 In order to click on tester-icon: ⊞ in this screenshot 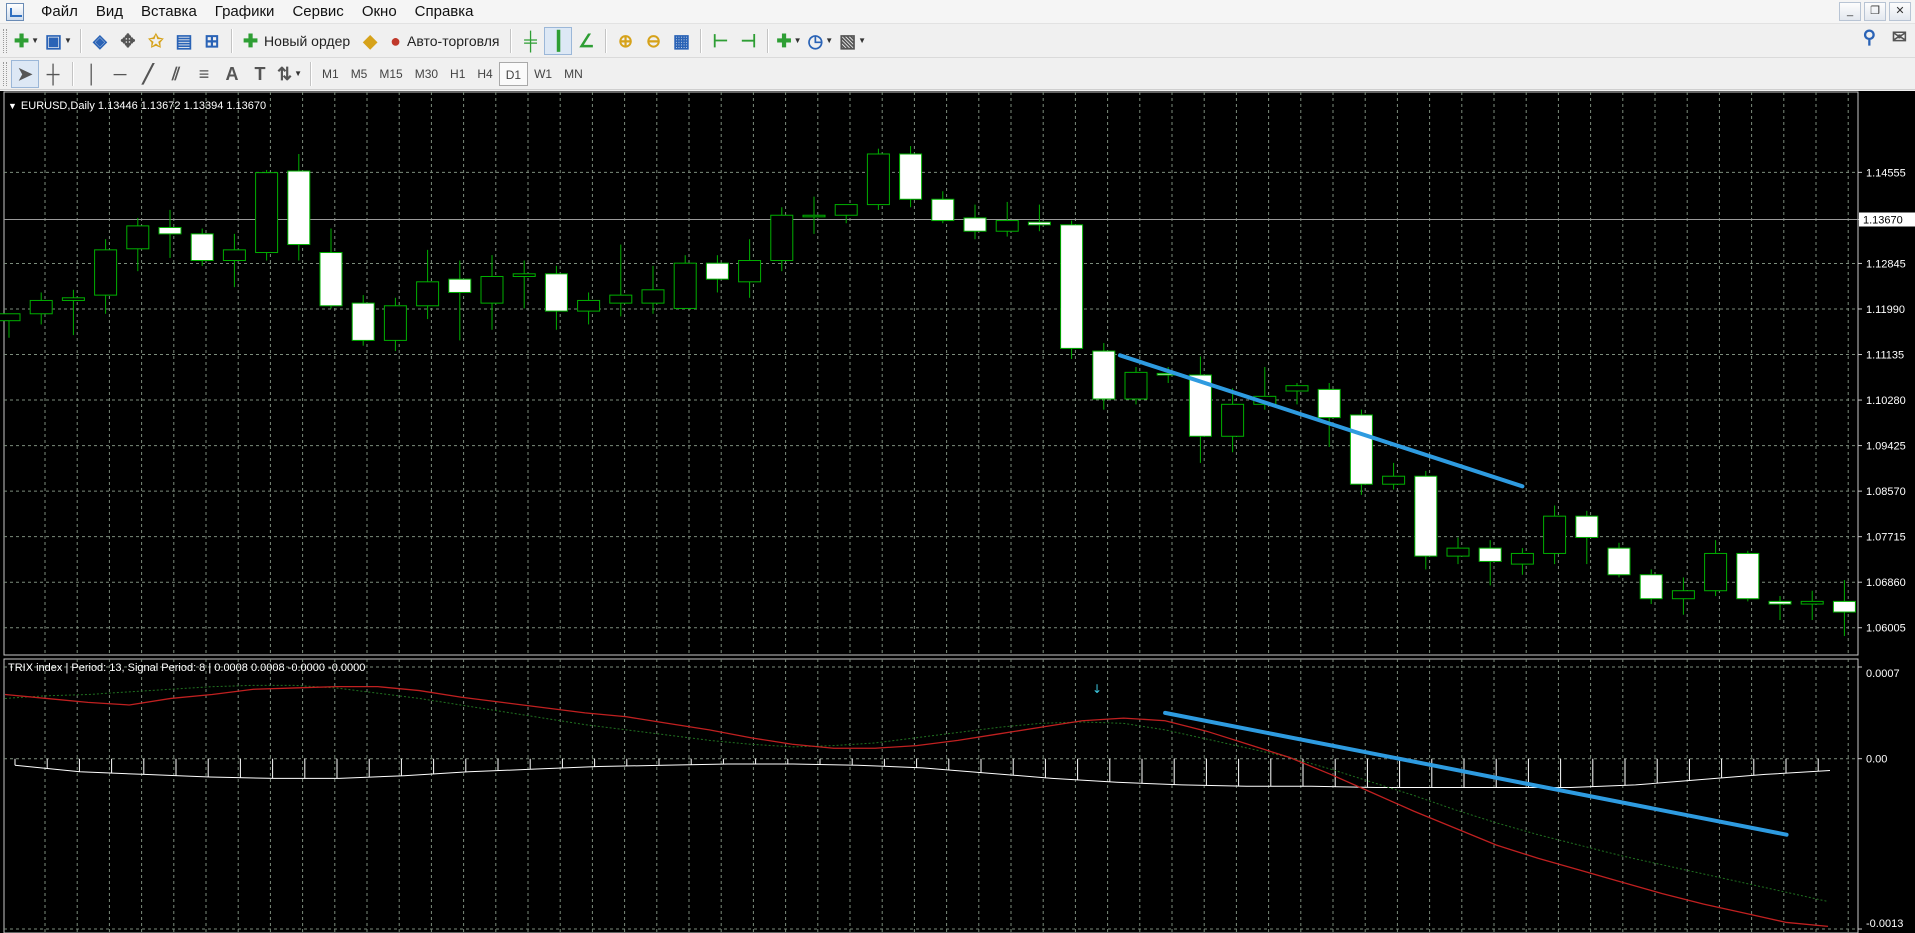, I will do `click(212, 40)`.